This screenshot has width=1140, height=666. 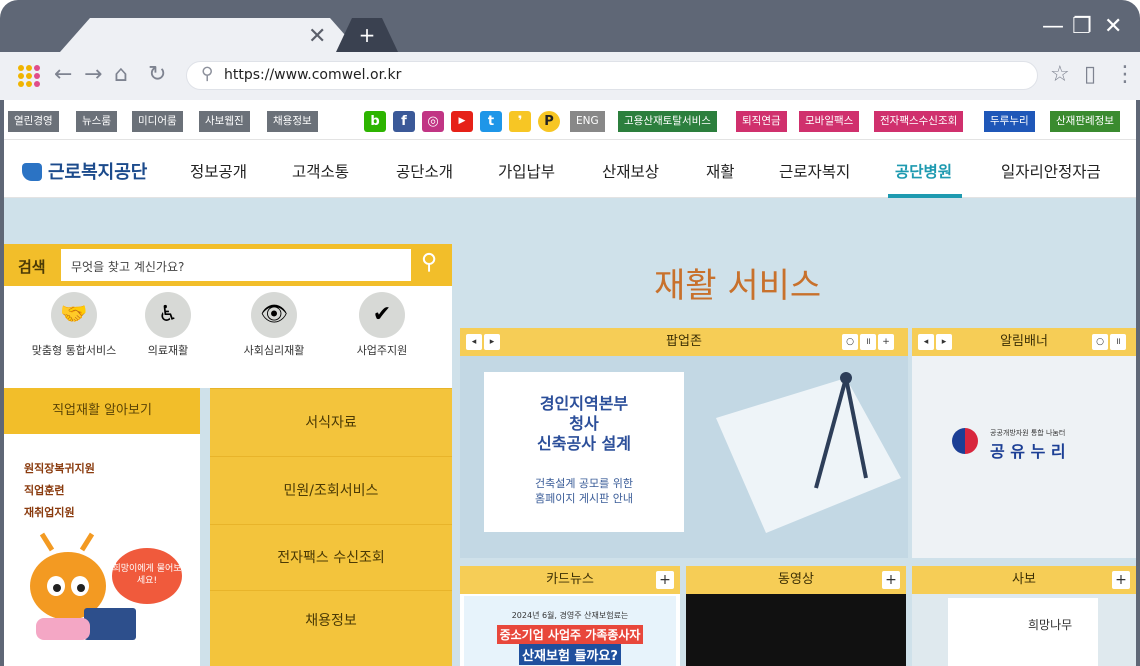 What do you see at coordinates (29, 76) in the screenshot?
I see `apps-grid-icon` at bounding box center [29, 76].